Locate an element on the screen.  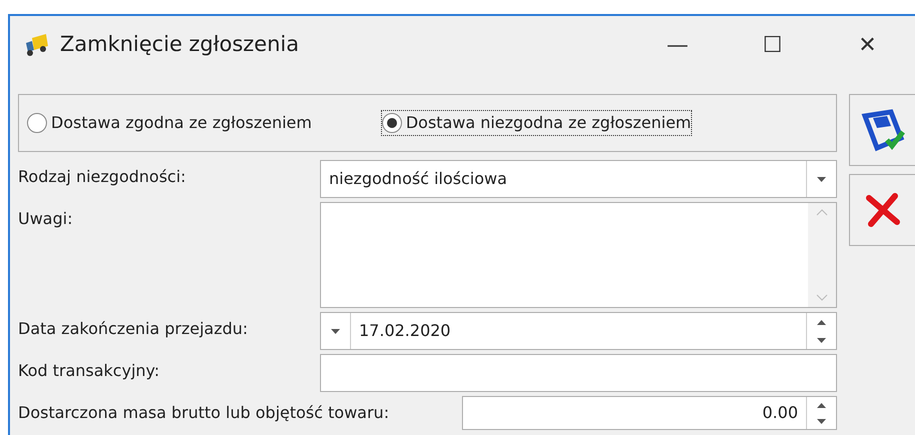
notes-field is located at coordinates (578, 255).